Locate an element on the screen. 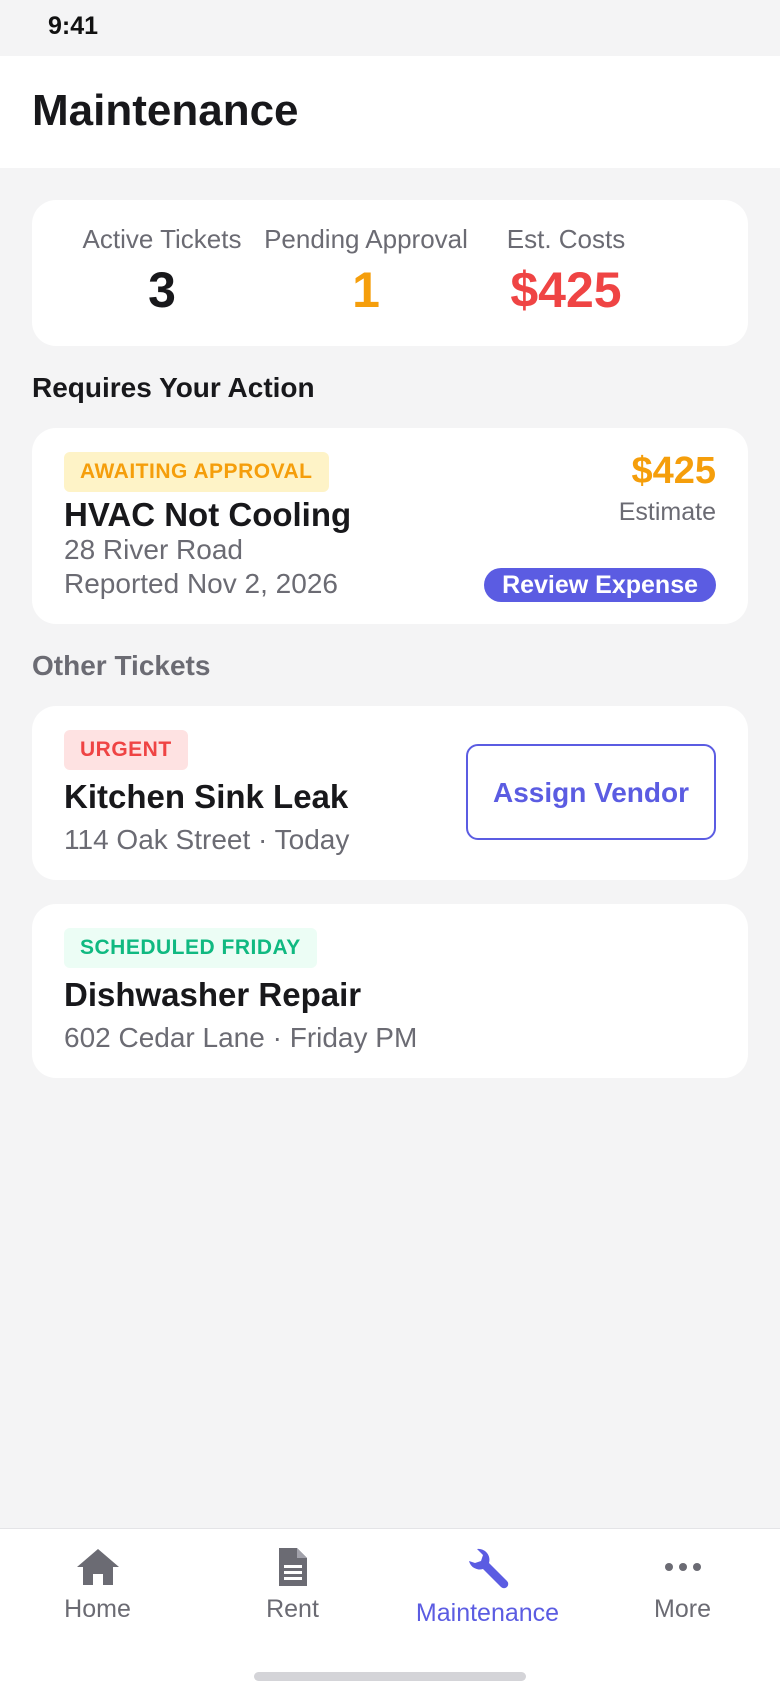 This screenshot has height=1688, width=780. stat-label: Active Tickets is located at coordinates (162, 239).